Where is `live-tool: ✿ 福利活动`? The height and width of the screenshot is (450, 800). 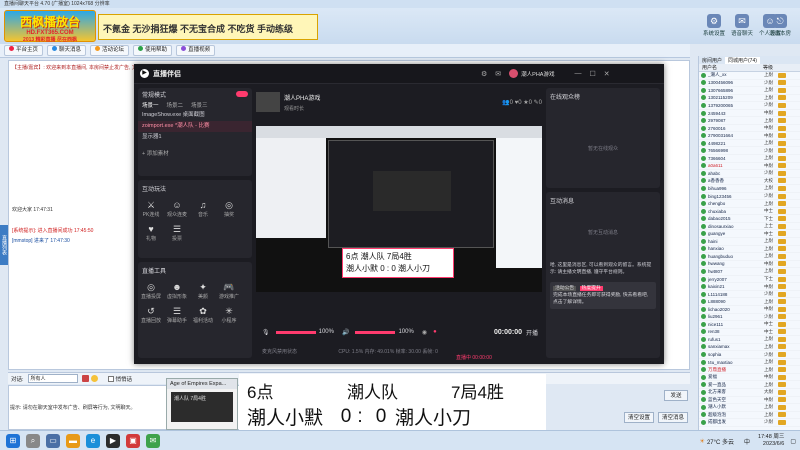
live-tool: ✿ 福利活动 is located at coordinates (203, 315).